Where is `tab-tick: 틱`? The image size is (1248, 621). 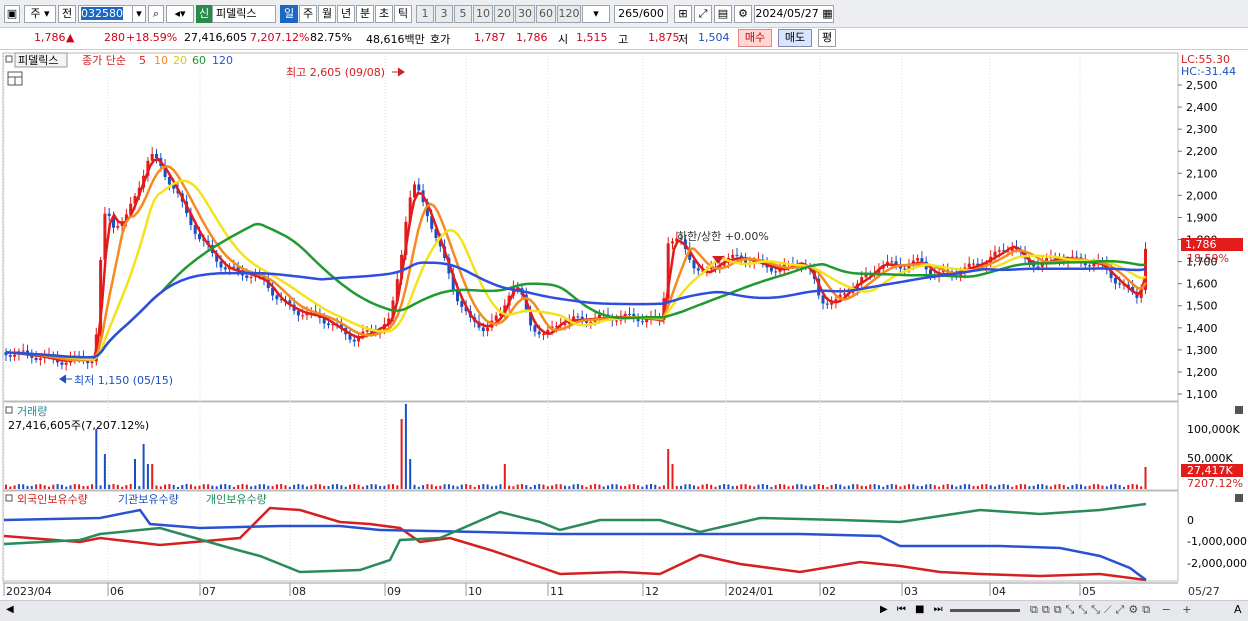
tab-tick: 틱 is located at coordinates (403, 14).